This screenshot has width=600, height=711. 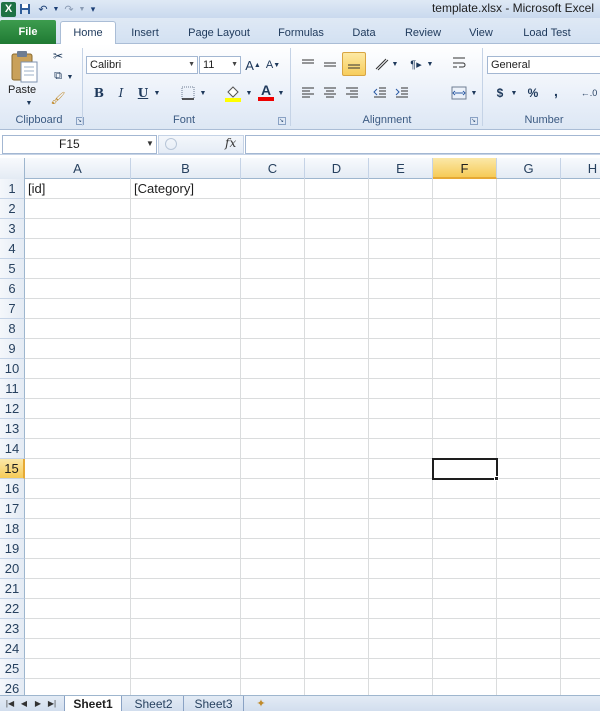 What do you see at coordinates (12, 429) in the screenshot?
I see `row-header: 13` at bounding box center [12, 429].